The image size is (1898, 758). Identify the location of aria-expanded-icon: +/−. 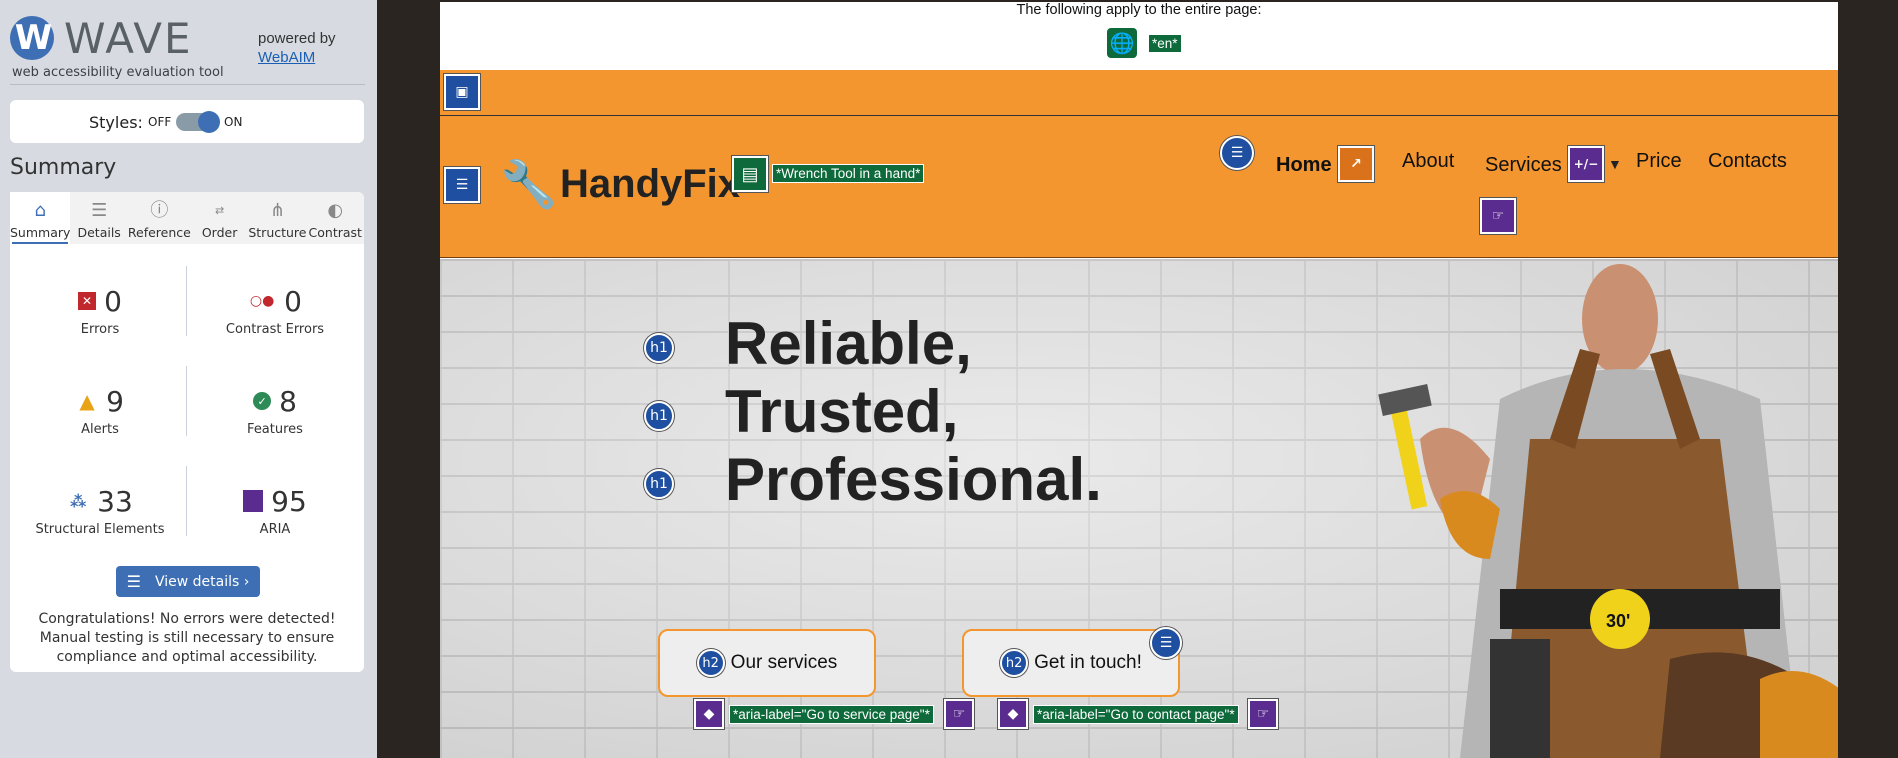
(1586, 164).